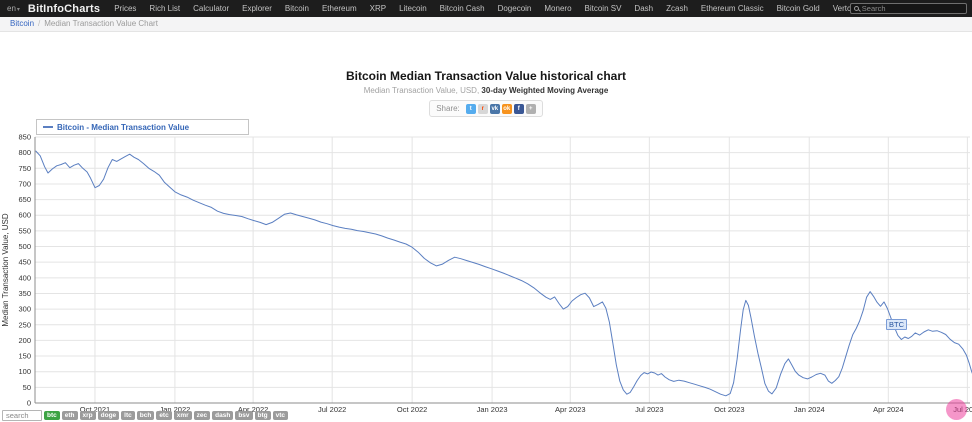 The width and height of the screenshot is (972, 422). I want to click on nav-item-litecoin: Litecoin, so click(413, 8).